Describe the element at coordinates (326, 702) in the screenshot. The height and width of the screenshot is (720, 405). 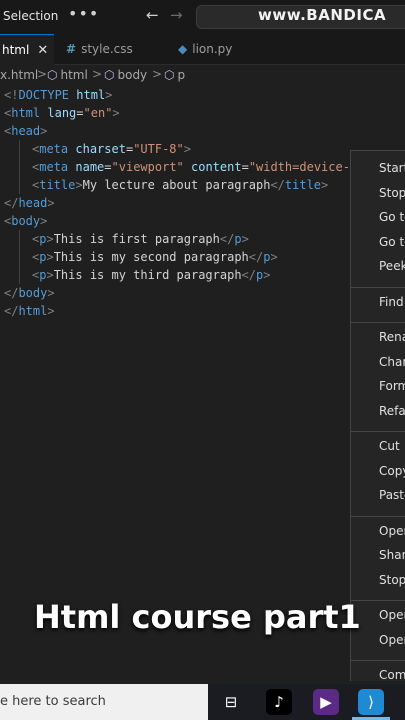
I see `video-app-icon: ▶` at that location.